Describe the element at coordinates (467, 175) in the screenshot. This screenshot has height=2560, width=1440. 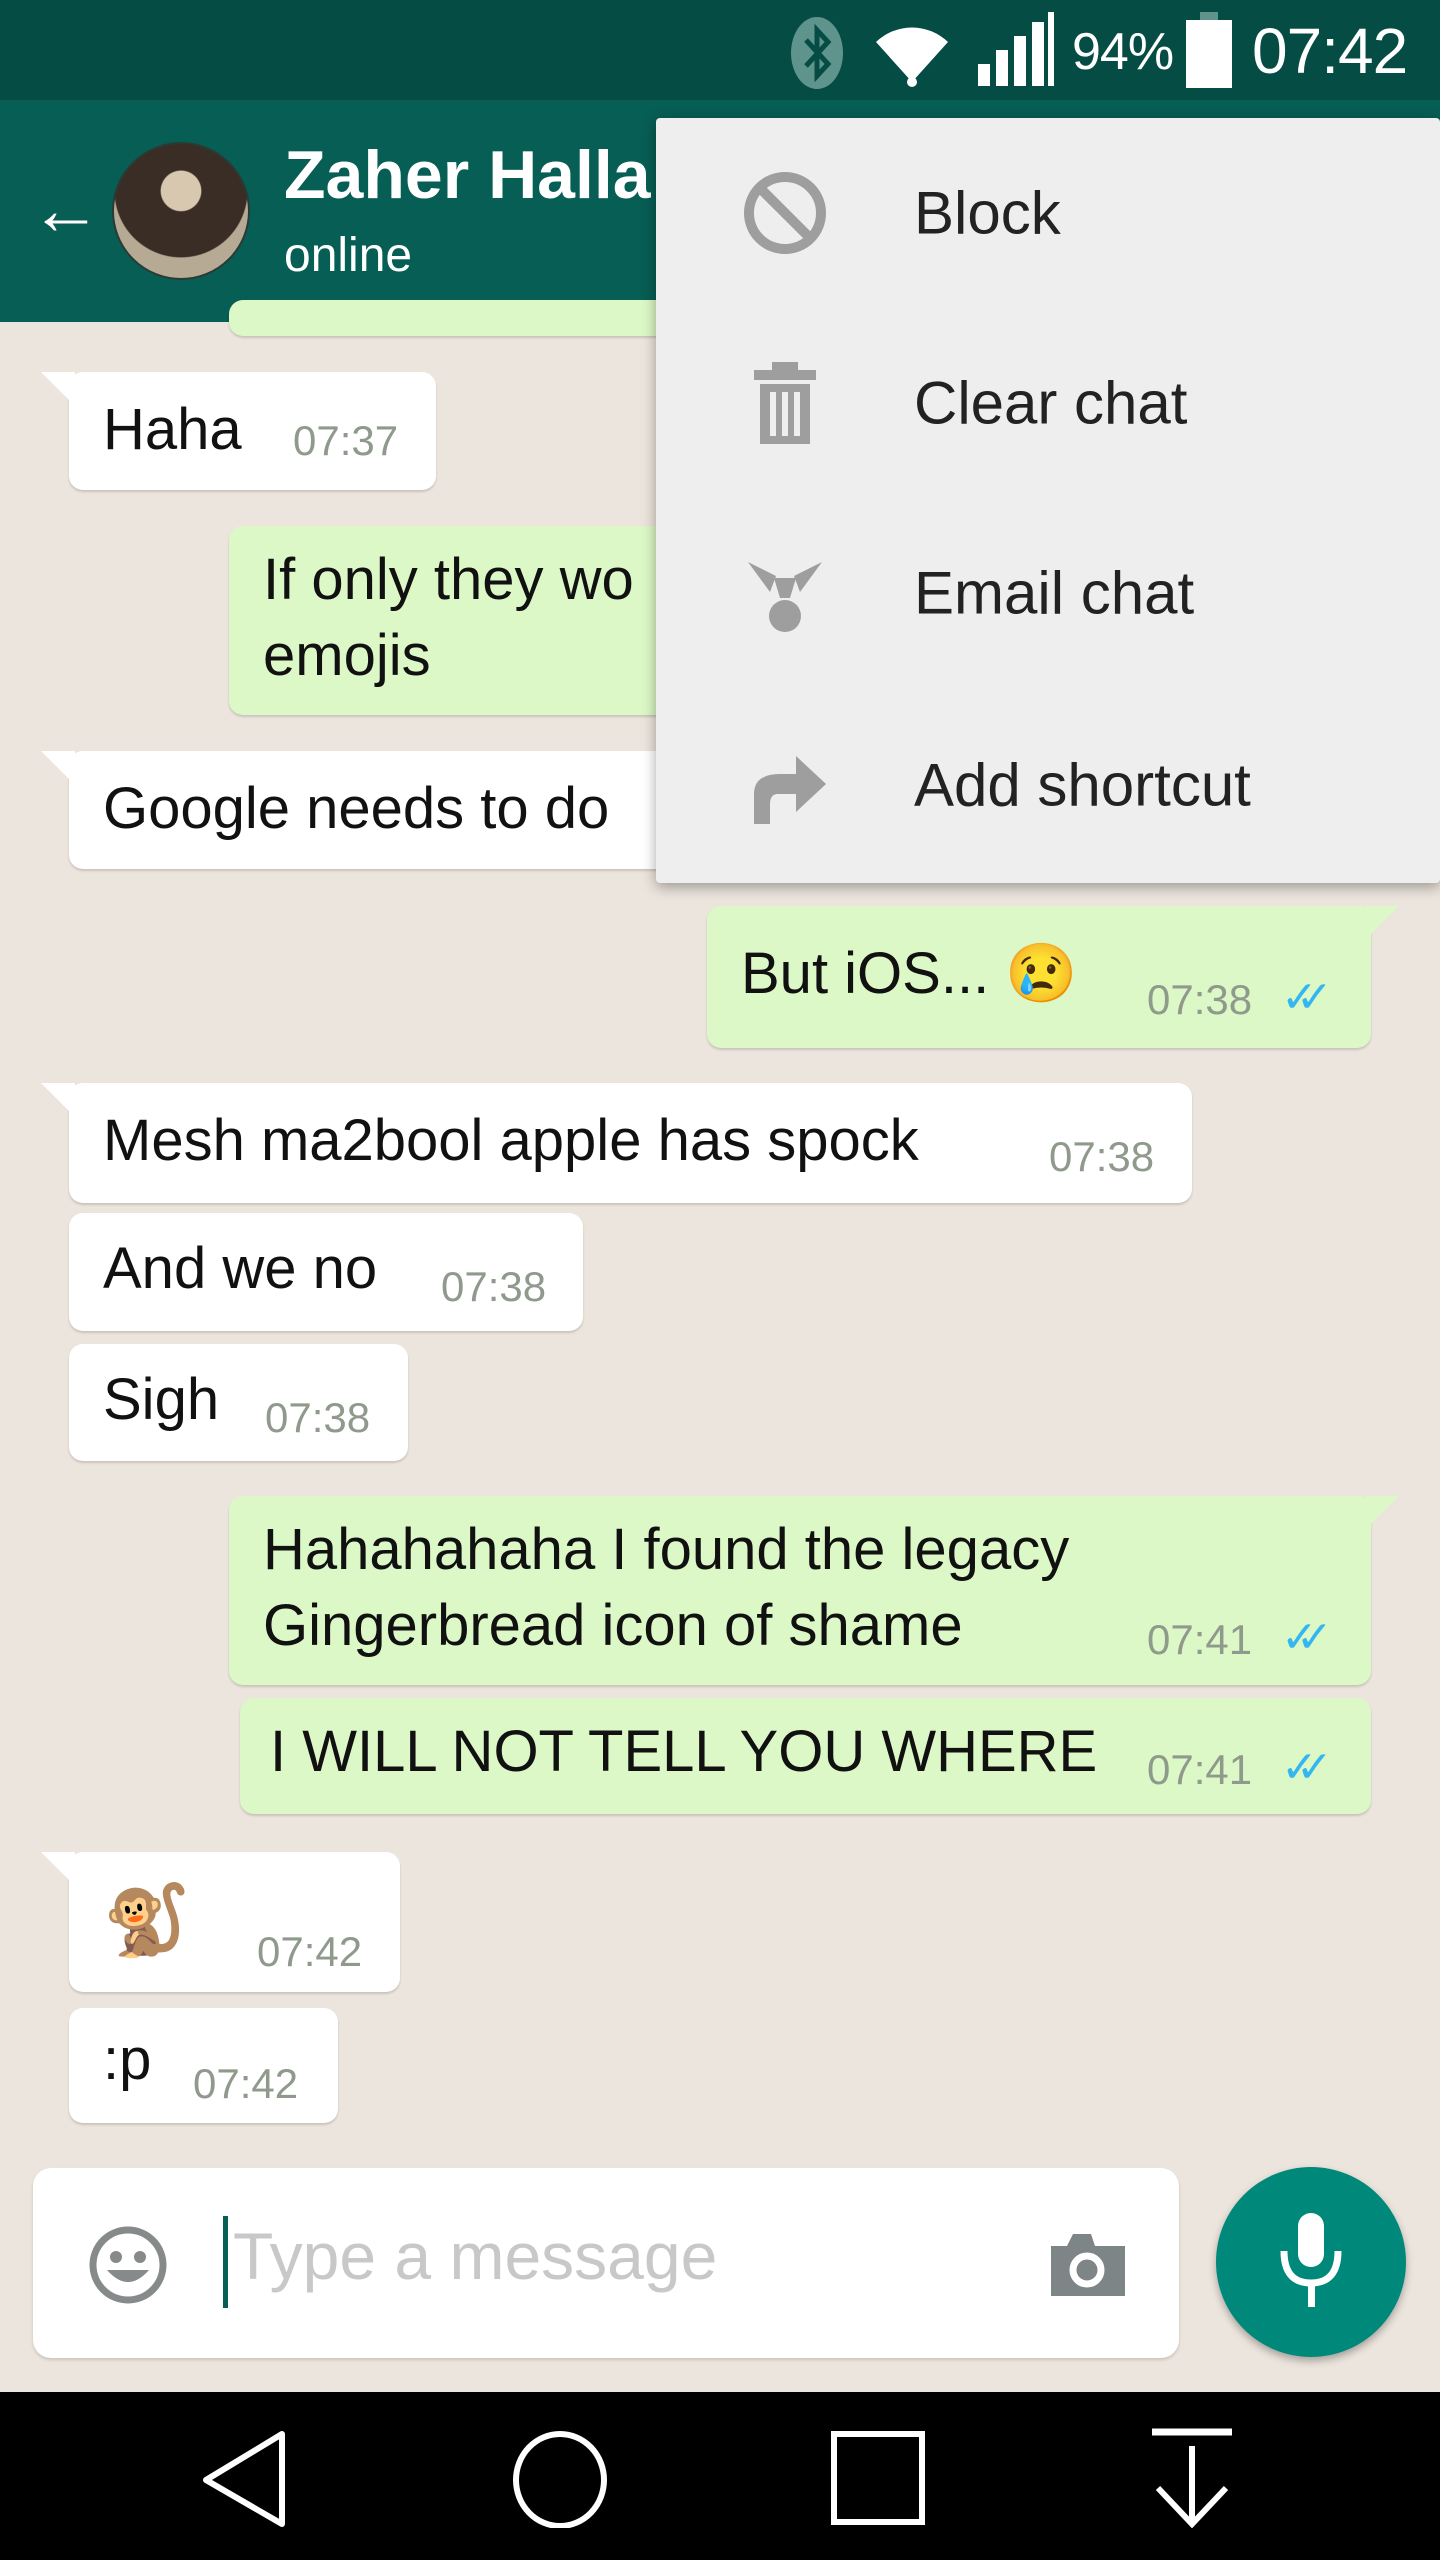
I see `contact-name: Zaher Halla` at that location.